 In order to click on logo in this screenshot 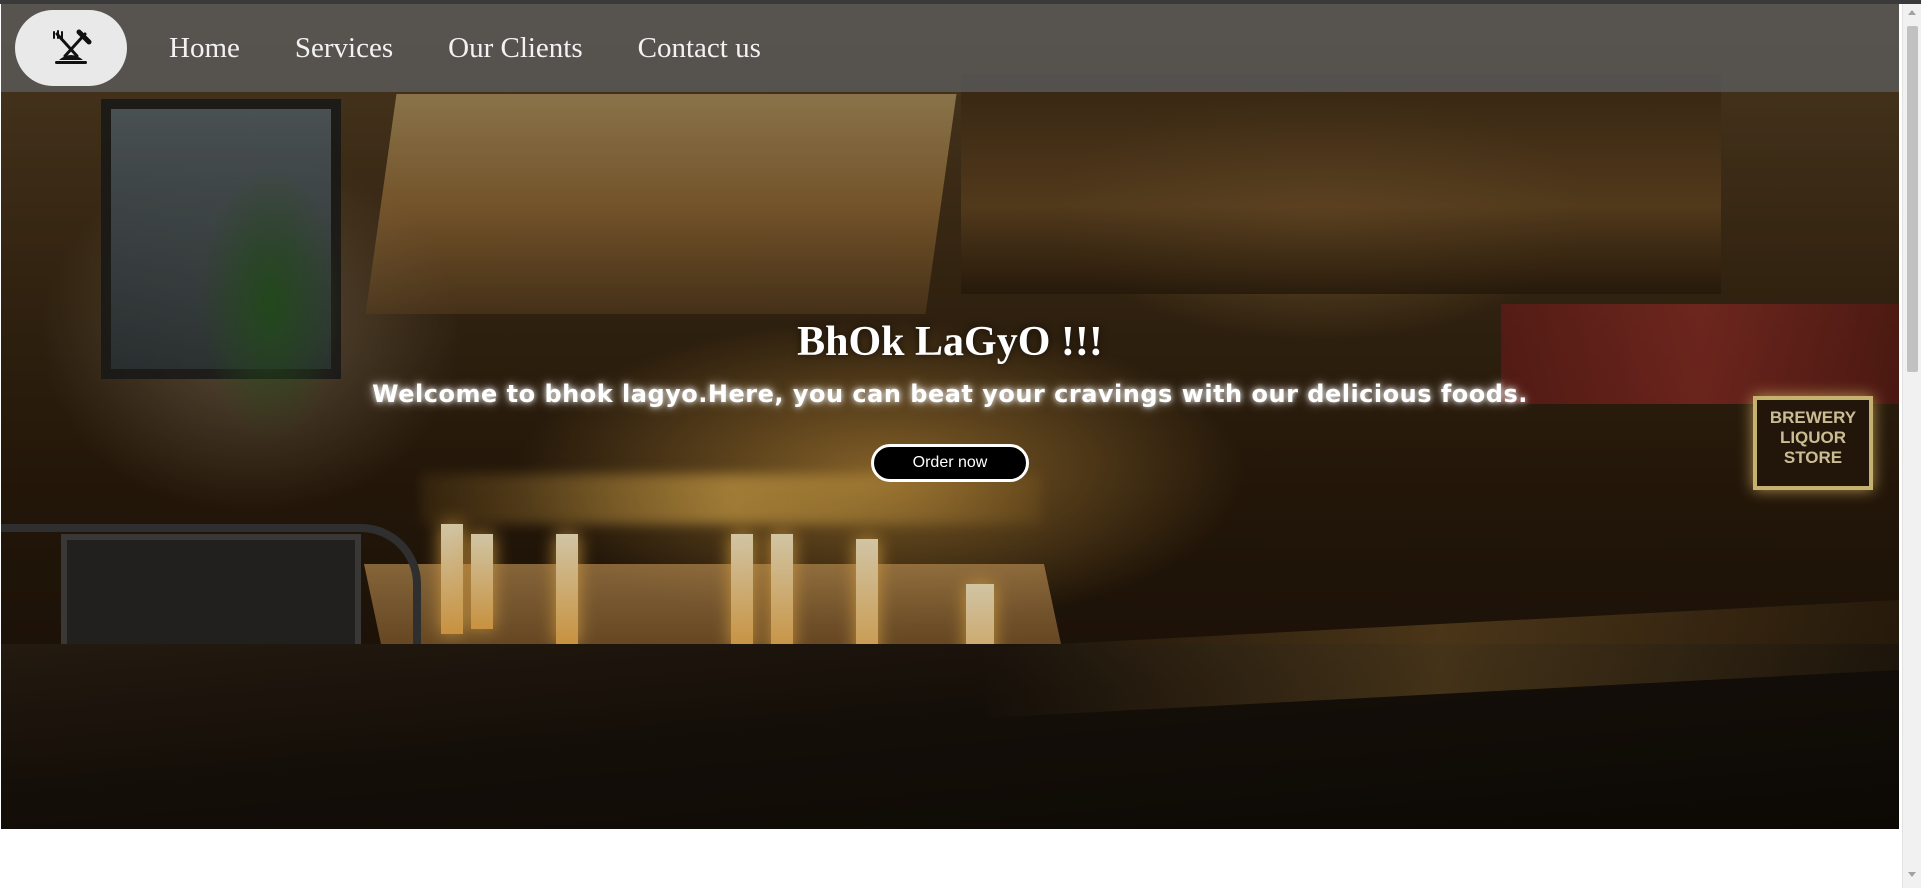, I will do `click(71, 48)`.